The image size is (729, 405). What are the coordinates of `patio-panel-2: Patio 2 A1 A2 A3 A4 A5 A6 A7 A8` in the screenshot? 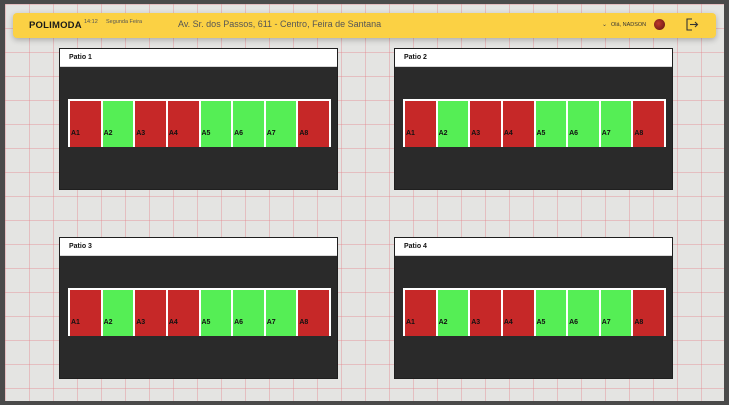 It's located at (533, 119).